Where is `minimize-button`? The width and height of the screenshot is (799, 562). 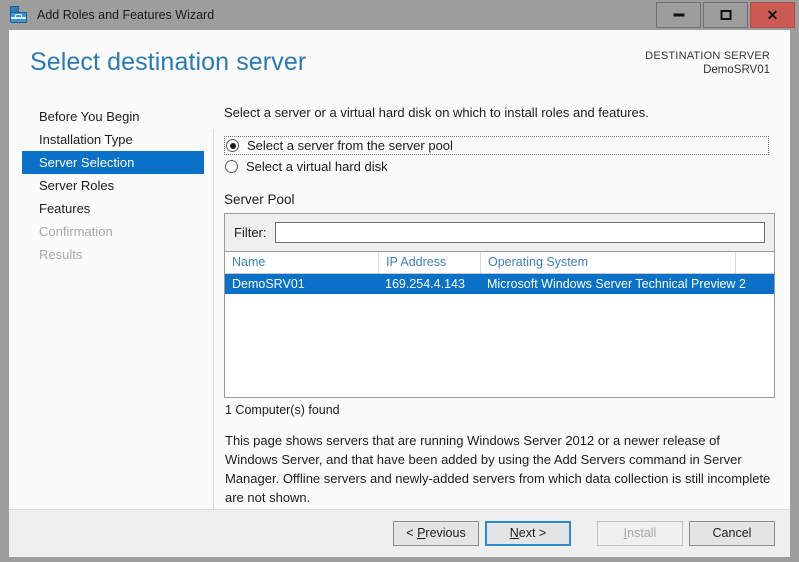 minimize-button is located at coordinates (678, 15).